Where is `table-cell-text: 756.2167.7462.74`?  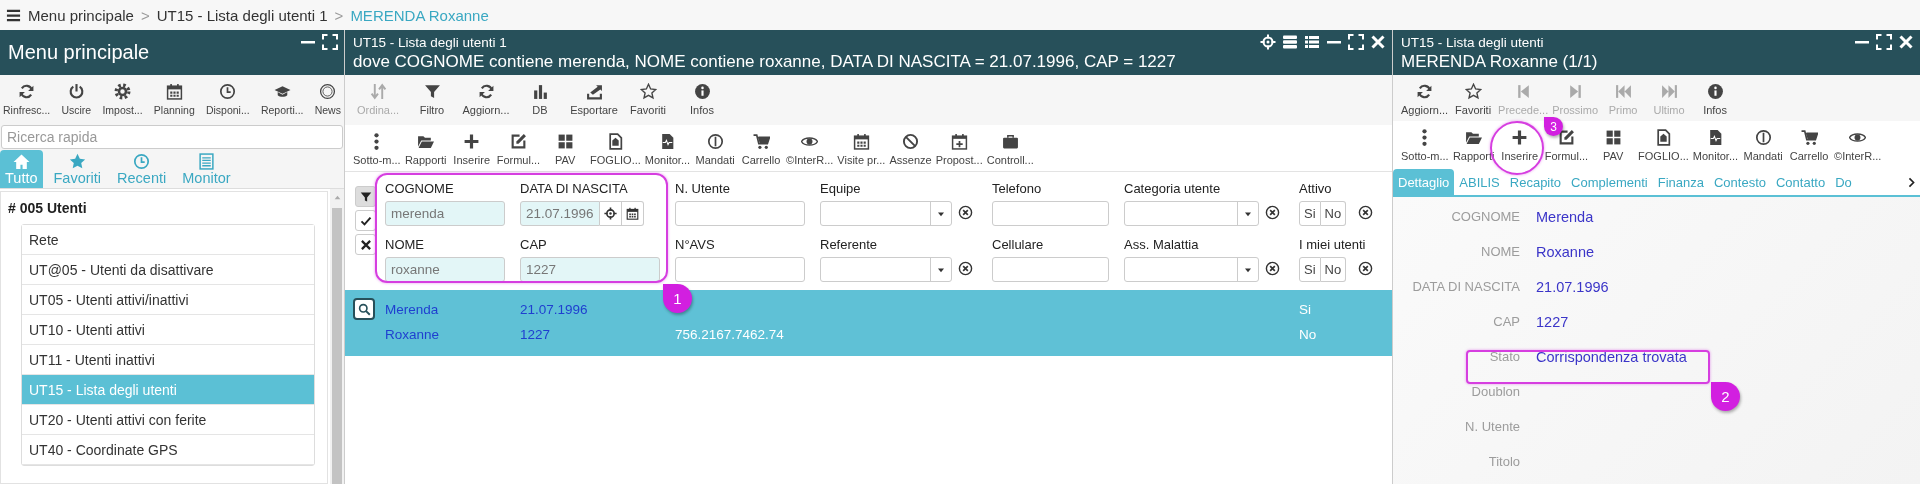
table-cell-text: 756.2167.7462.74 is located at coordinates (730, 334).